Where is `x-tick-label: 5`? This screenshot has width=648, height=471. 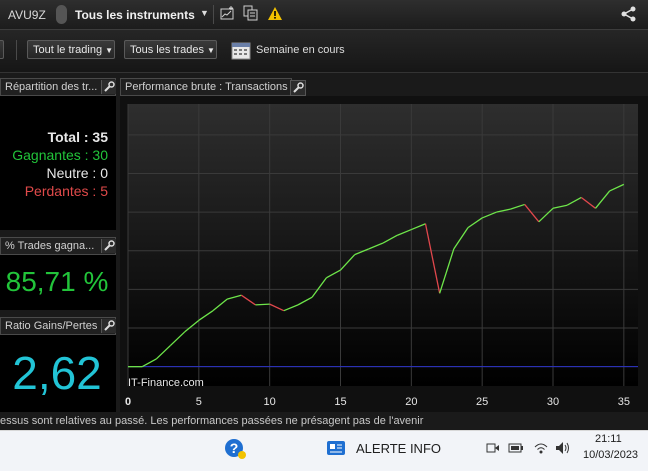
x-tick-label: 5 is located at coordinates (199, 402).